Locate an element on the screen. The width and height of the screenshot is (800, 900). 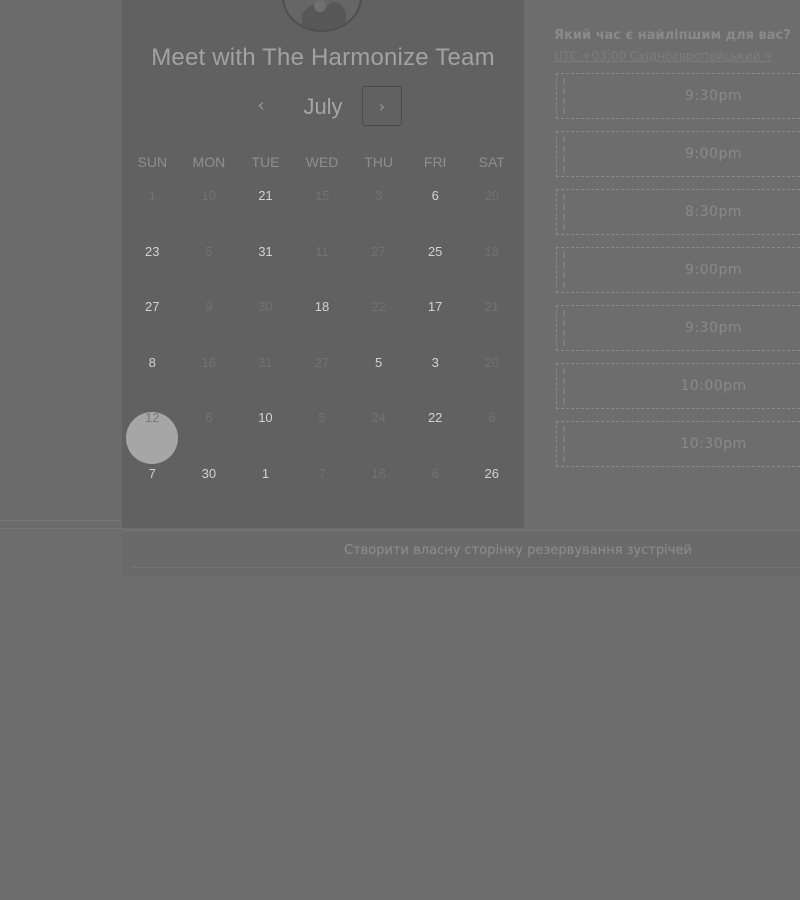
calendar-day: 27 is located at coordinates (152, 315).